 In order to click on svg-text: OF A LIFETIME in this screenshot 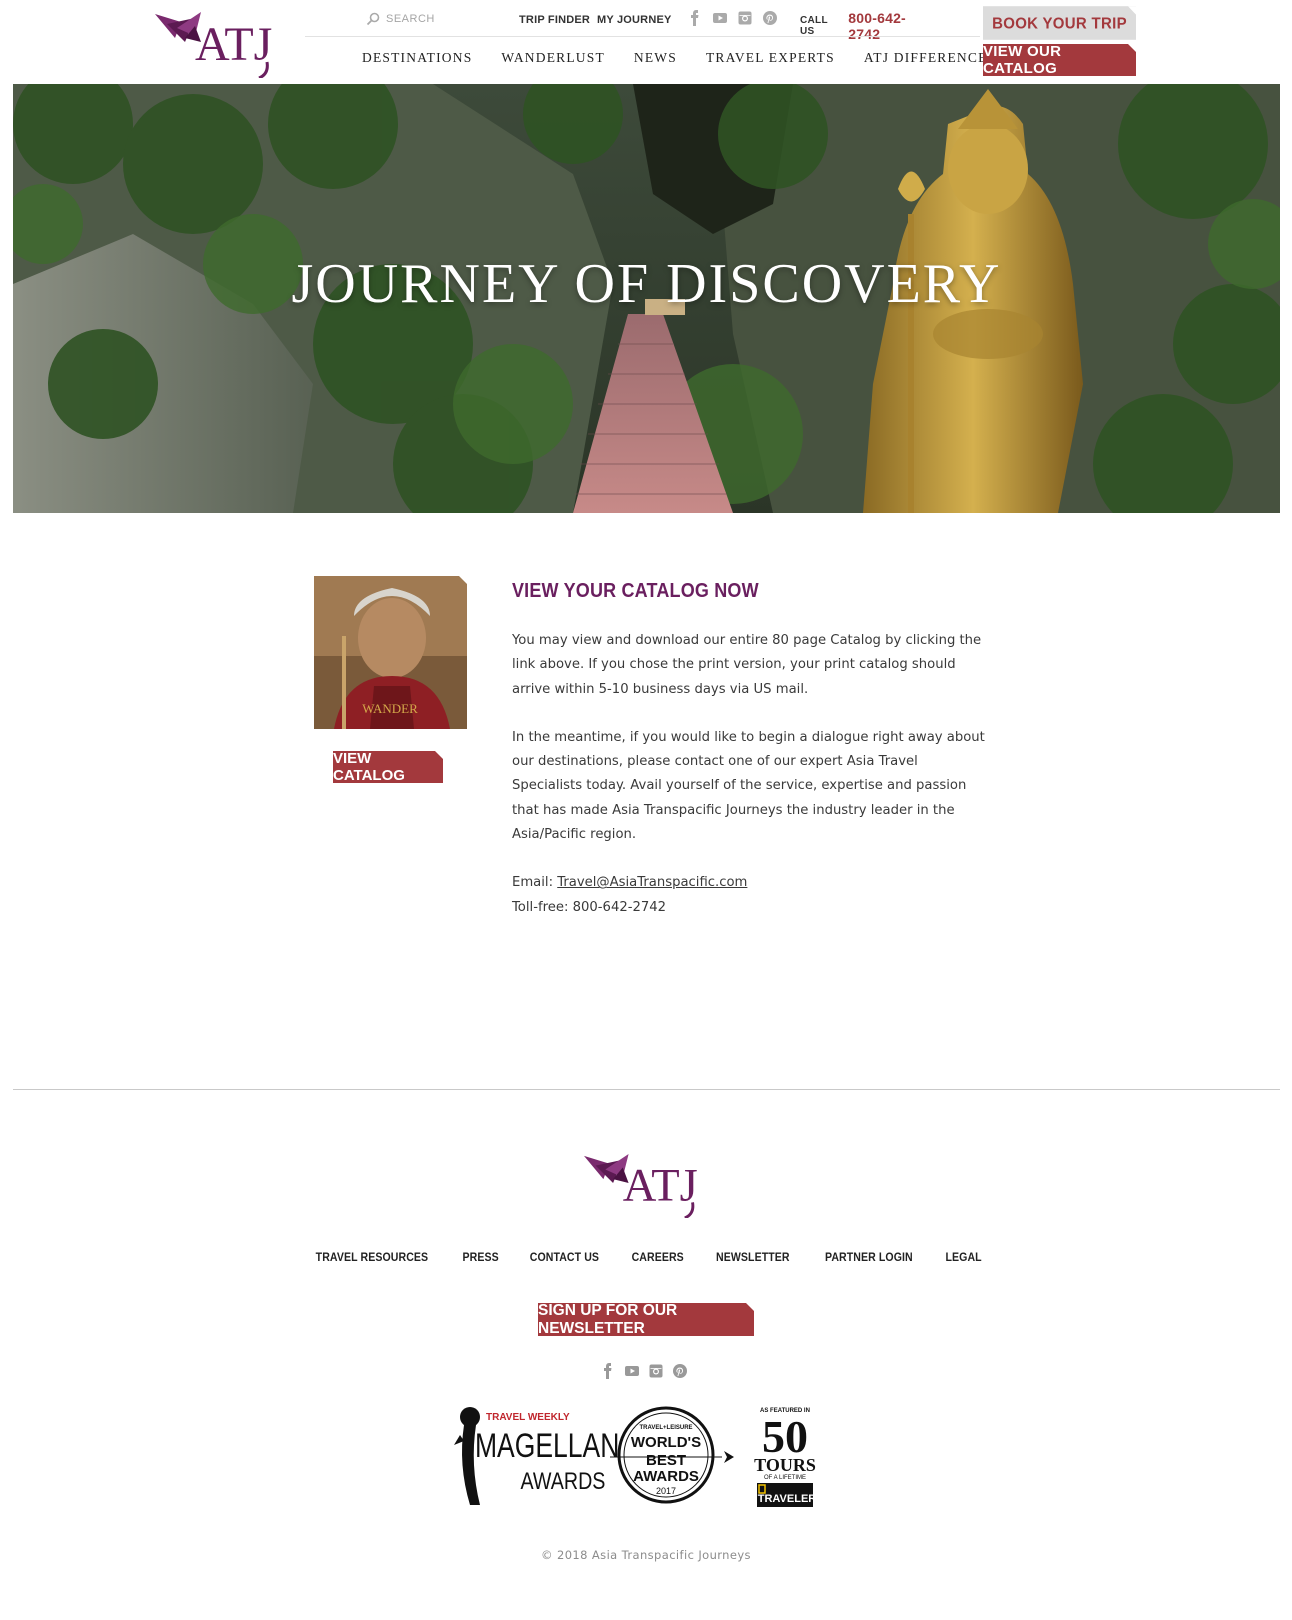, I will do `click(785, 1478)`.